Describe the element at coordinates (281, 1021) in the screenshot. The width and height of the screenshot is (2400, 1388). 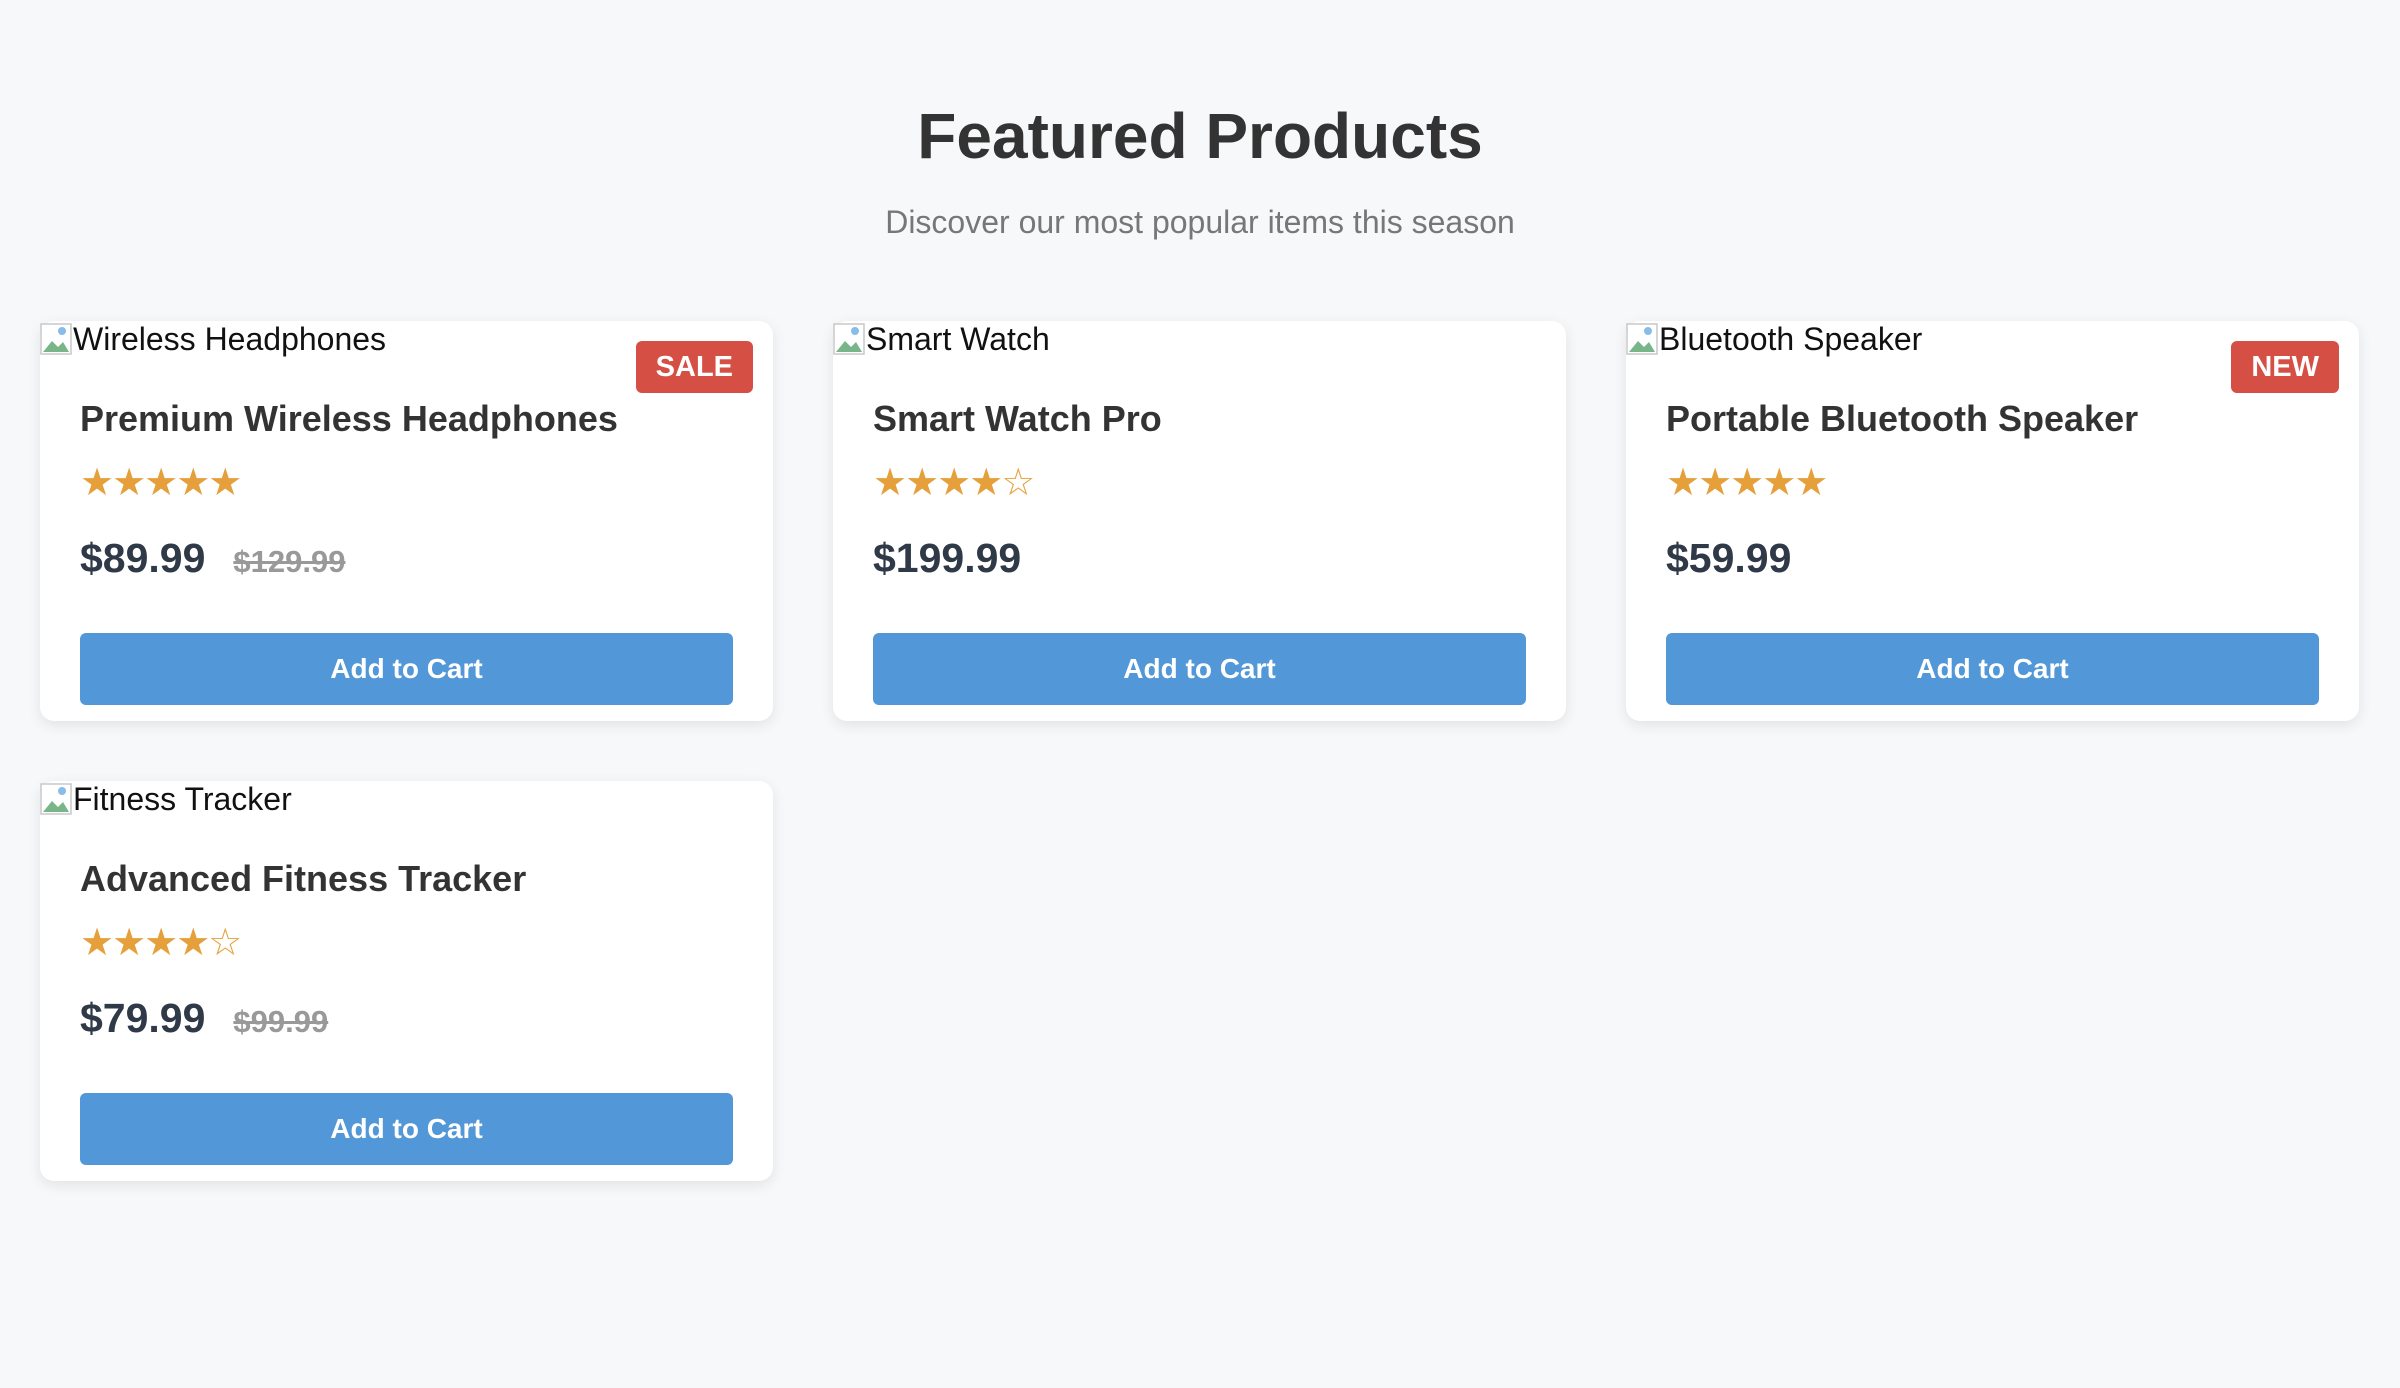
I see `original-price: $99.99` at that location.